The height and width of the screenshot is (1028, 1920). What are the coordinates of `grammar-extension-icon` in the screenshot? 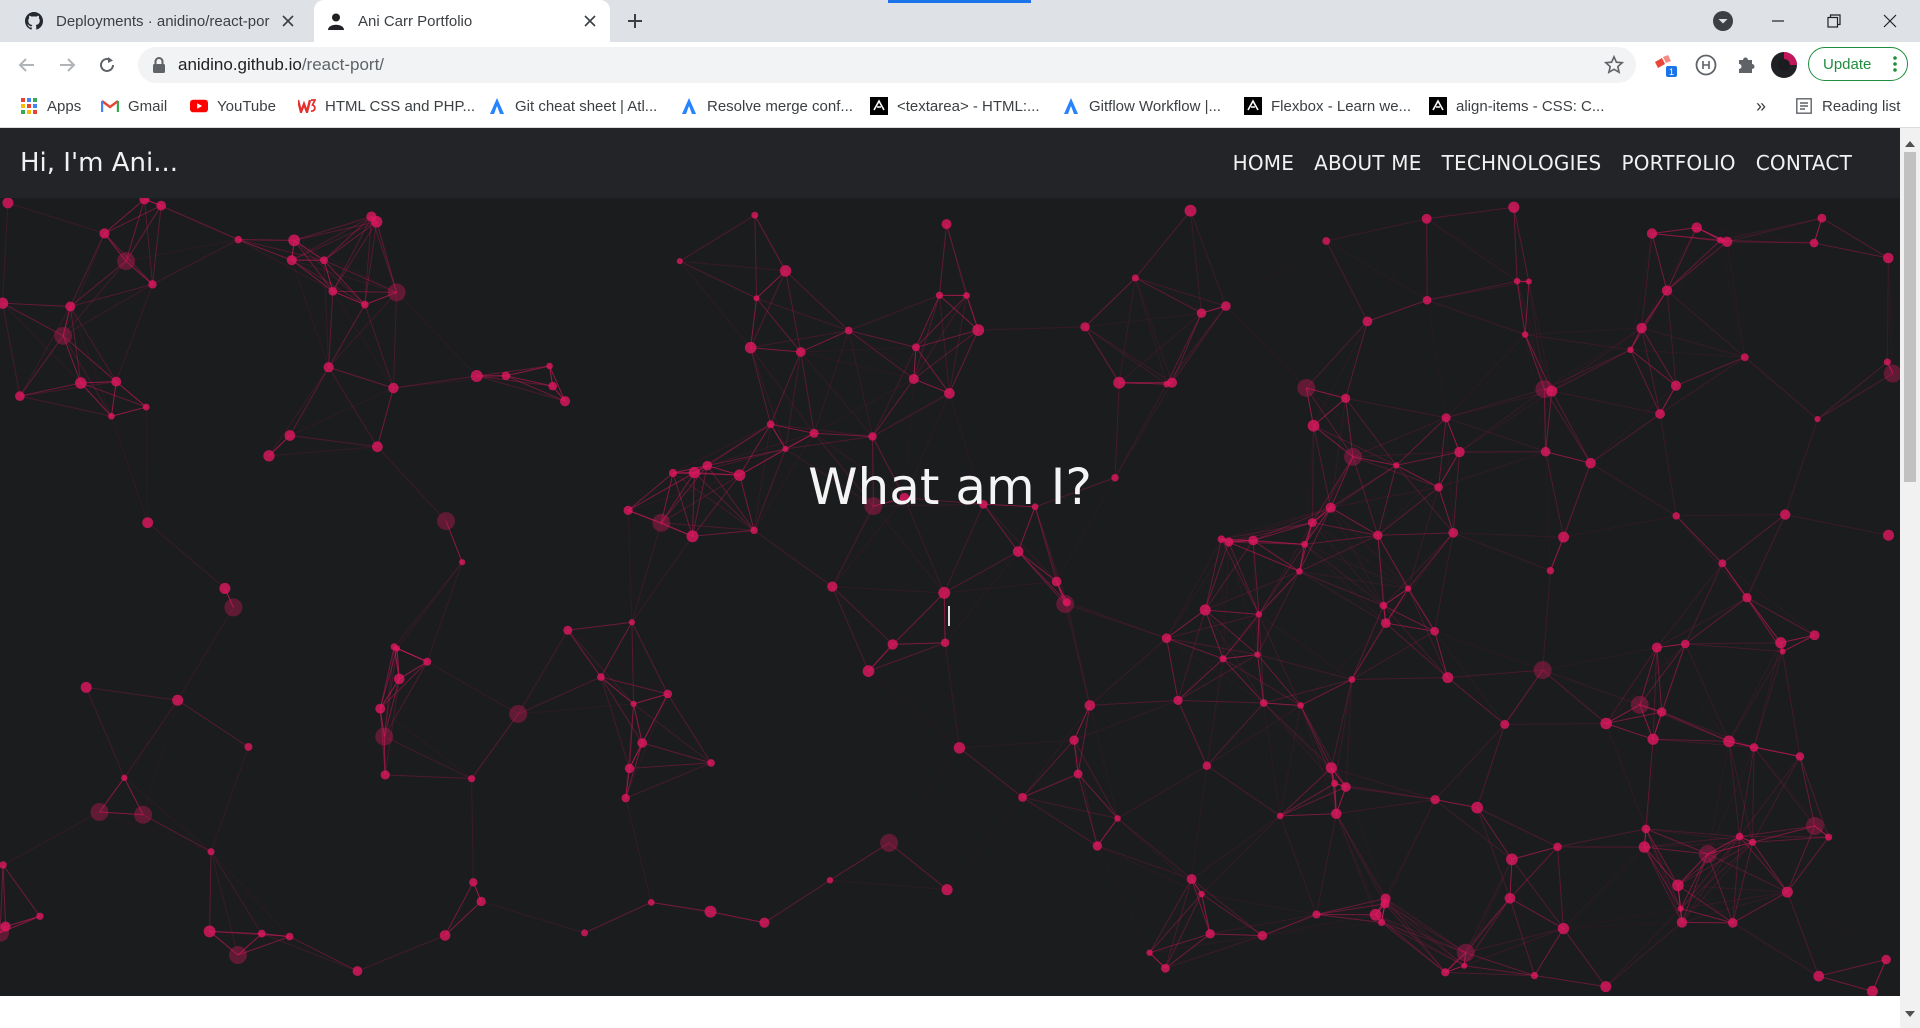 It's located at (1706, 65).